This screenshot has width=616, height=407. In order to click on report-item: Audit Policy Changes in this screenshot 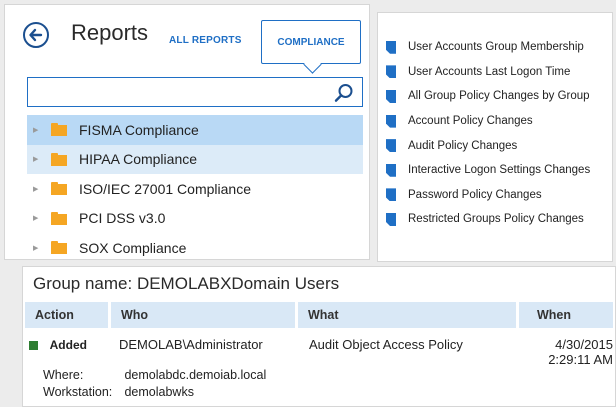, I will do `click(488, 145)`.